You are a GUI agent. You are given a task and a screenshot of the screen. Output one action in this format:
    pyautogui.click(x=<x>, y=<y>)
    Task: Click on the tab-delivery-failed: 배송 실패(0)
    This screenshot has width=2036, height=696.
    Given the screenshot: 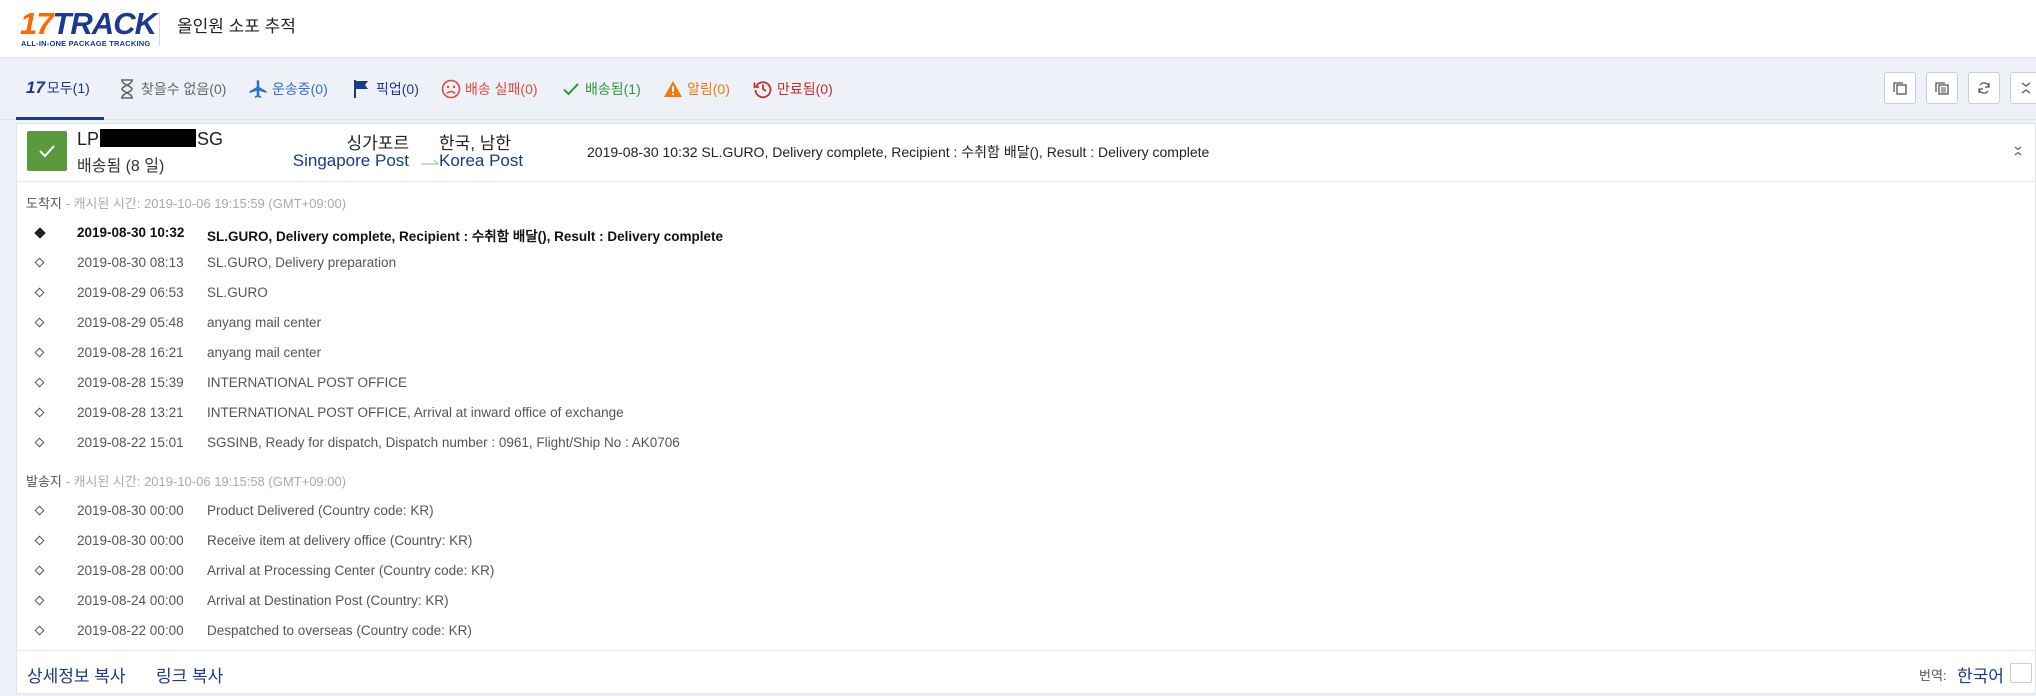 What is the action you would take?
    pyautogui.click(x=489, y=89)
    